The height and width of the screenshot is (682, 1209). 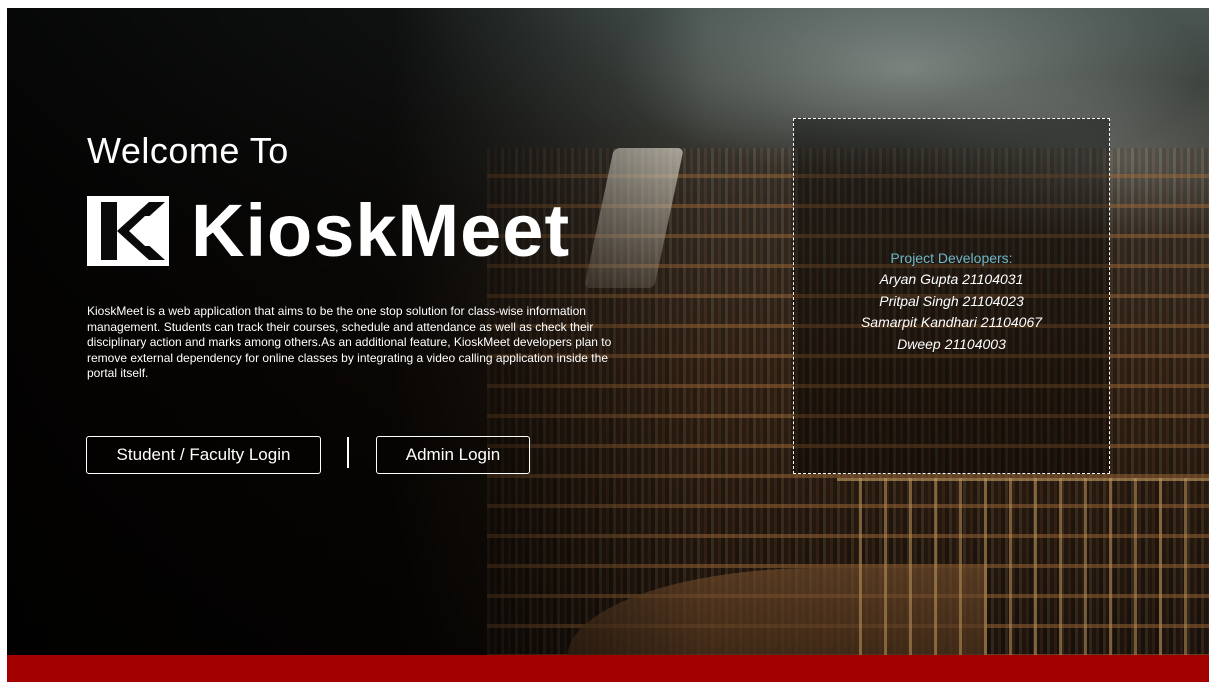 I want to click on kioskmeet-logo-icon, so click(x=128, y=231).